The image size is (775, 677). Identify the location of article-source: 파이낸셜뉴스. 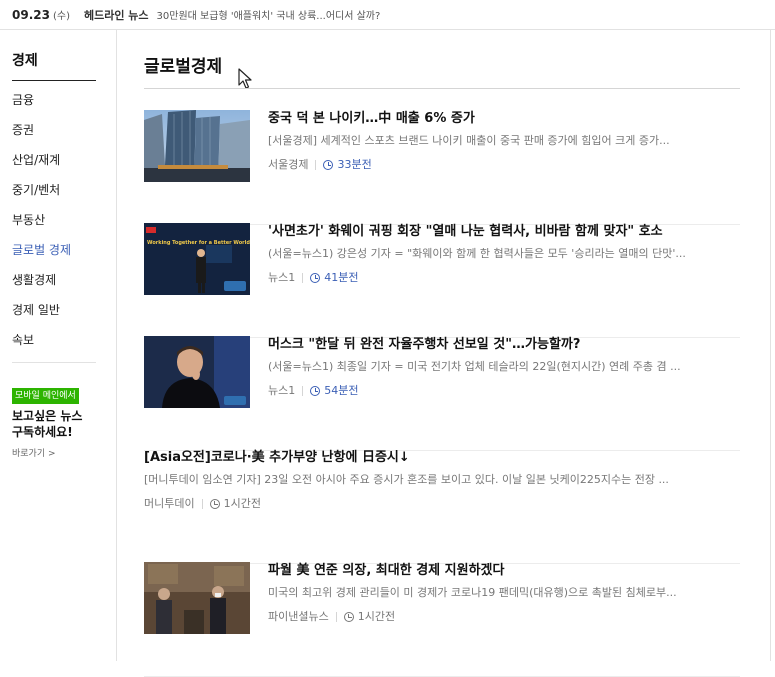
(298, 616).